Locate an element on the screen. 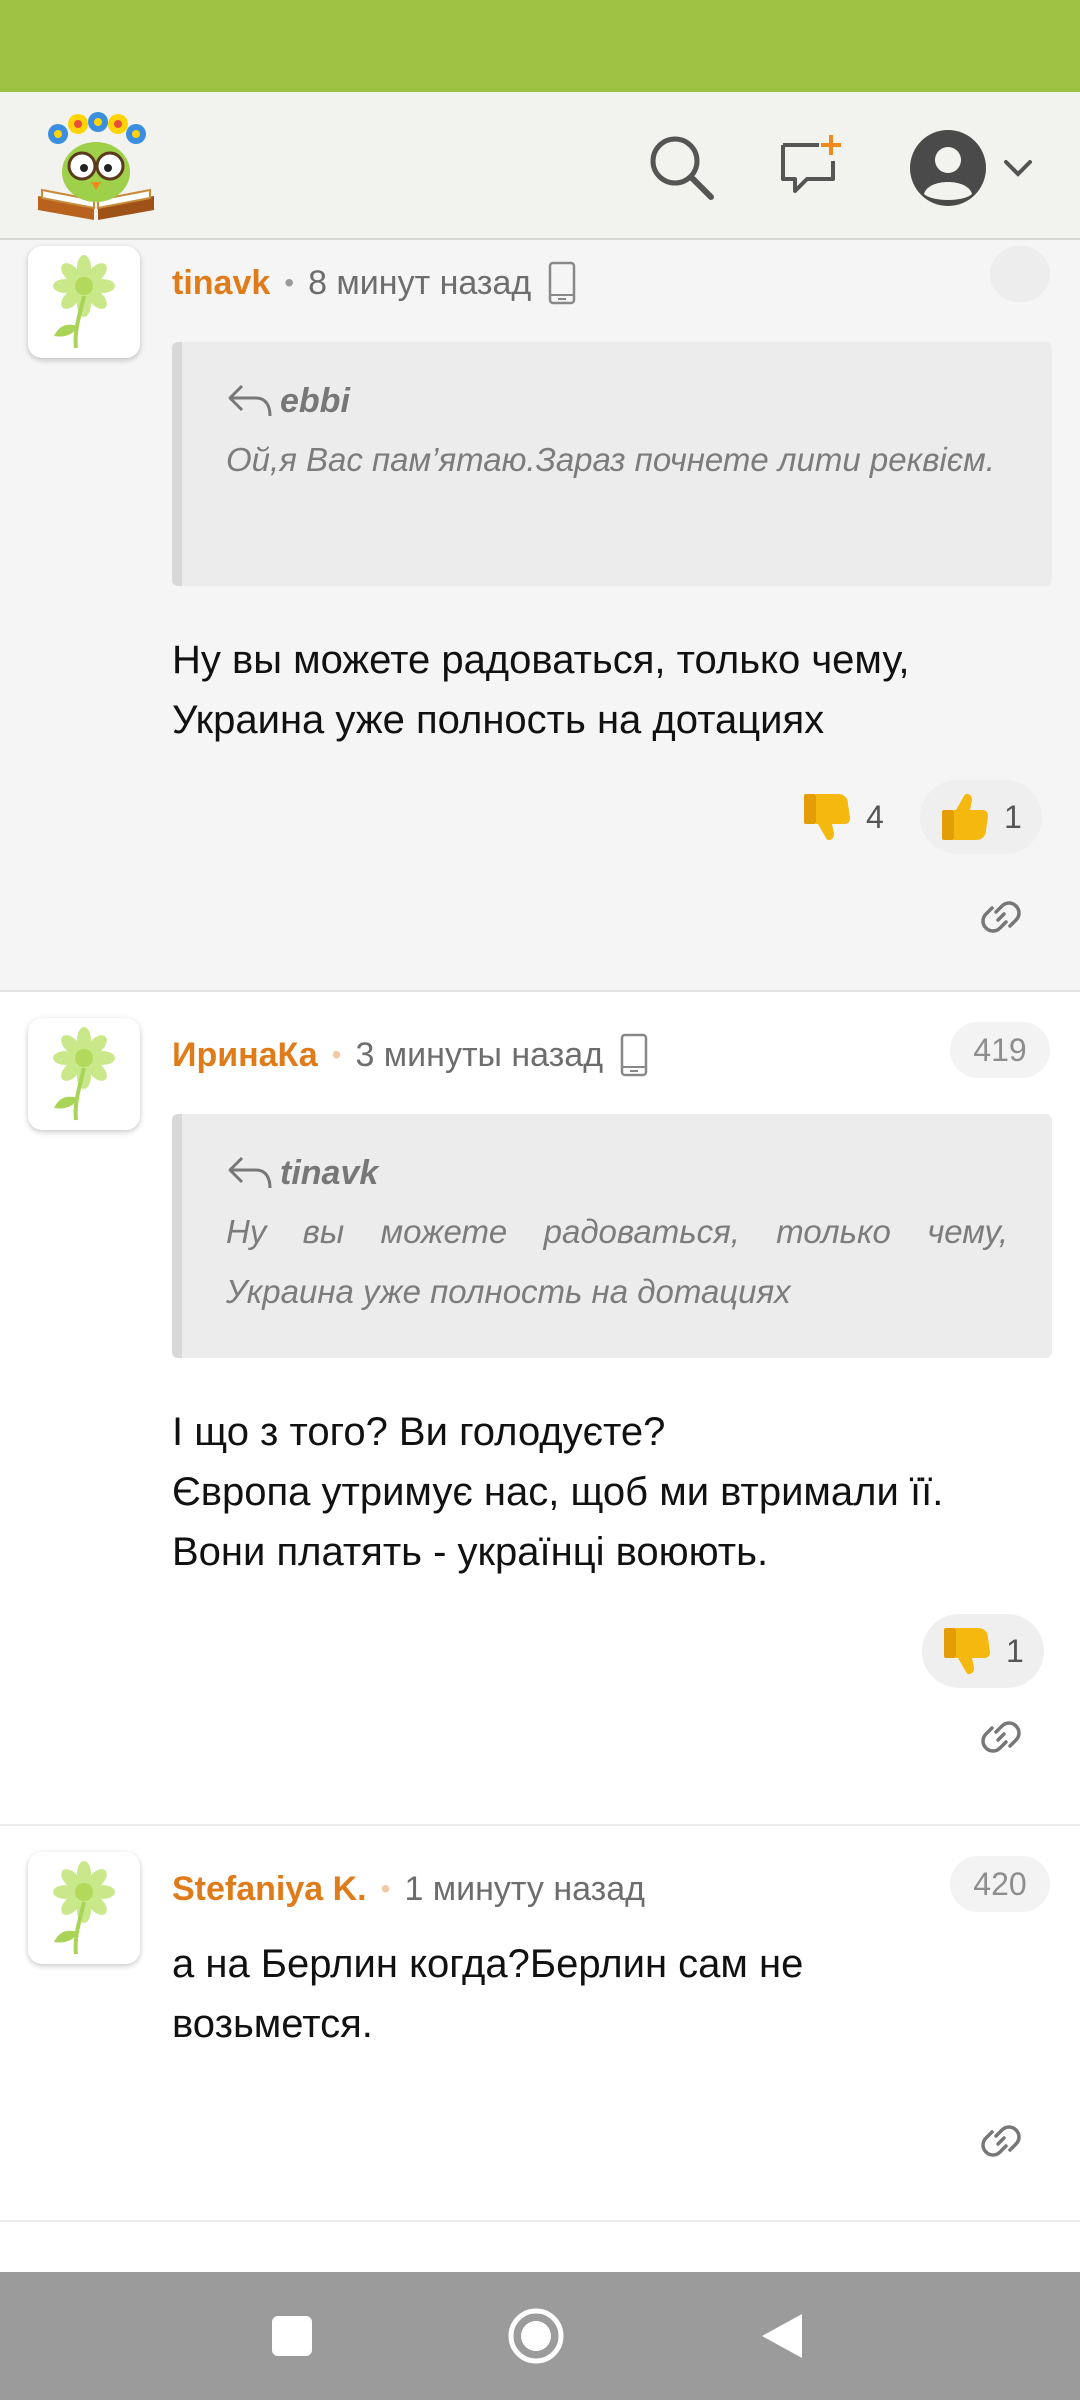 This screenshot has height=2400, width=1080. chevron-down-icon is located at coordinates (1018, 168).